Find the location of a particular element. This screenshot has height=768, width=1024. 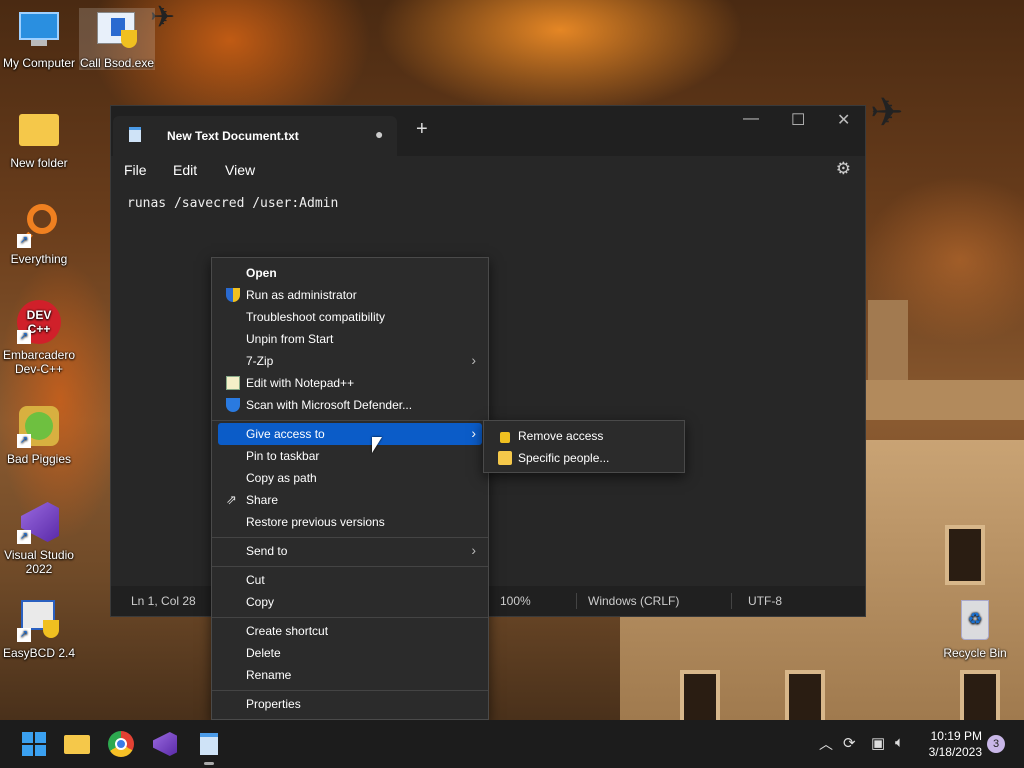

tab-modified-indicator: ● is located at coordinates (379, 134).